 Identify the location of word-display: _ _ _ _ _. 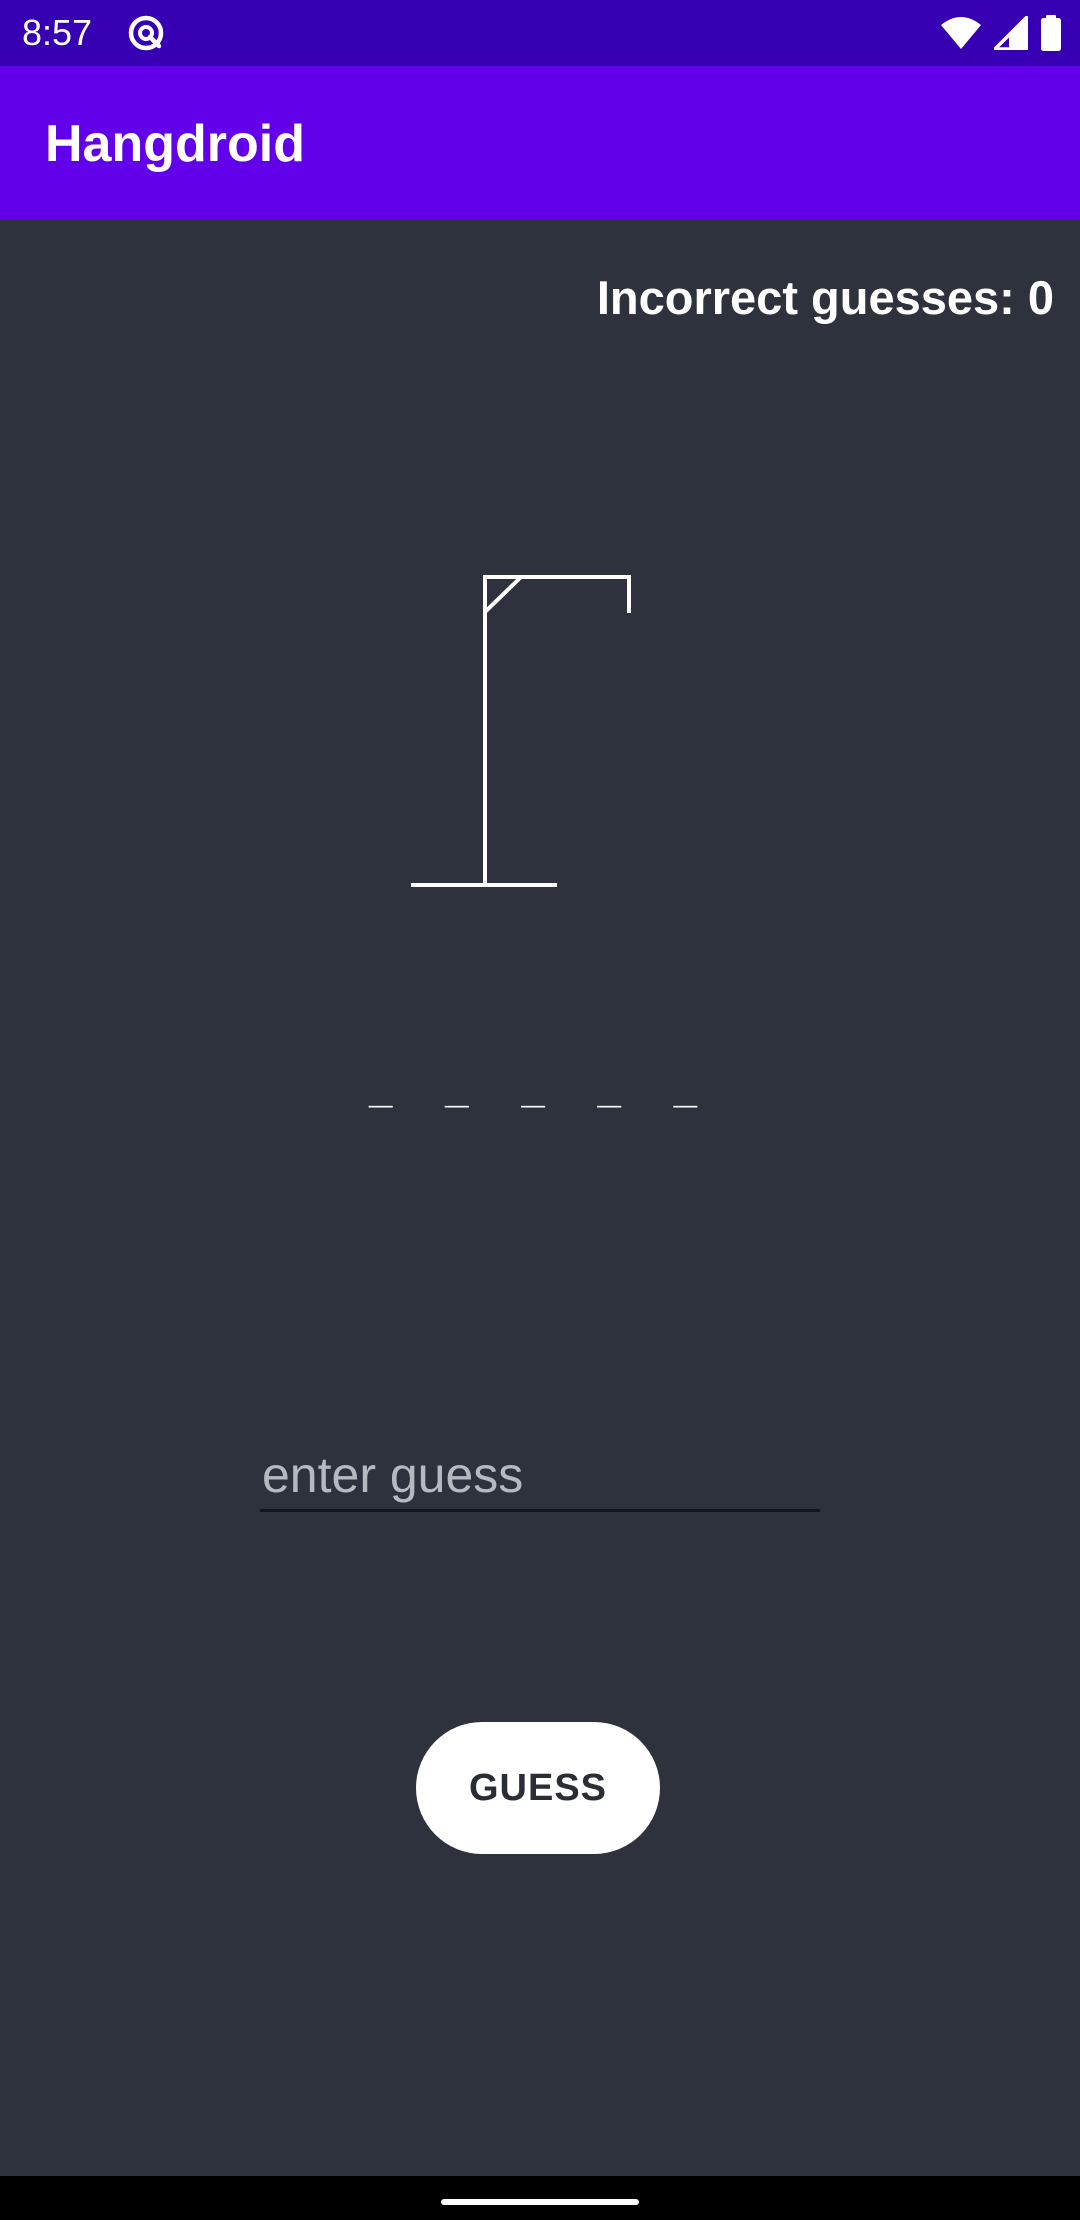
(540, 1085).